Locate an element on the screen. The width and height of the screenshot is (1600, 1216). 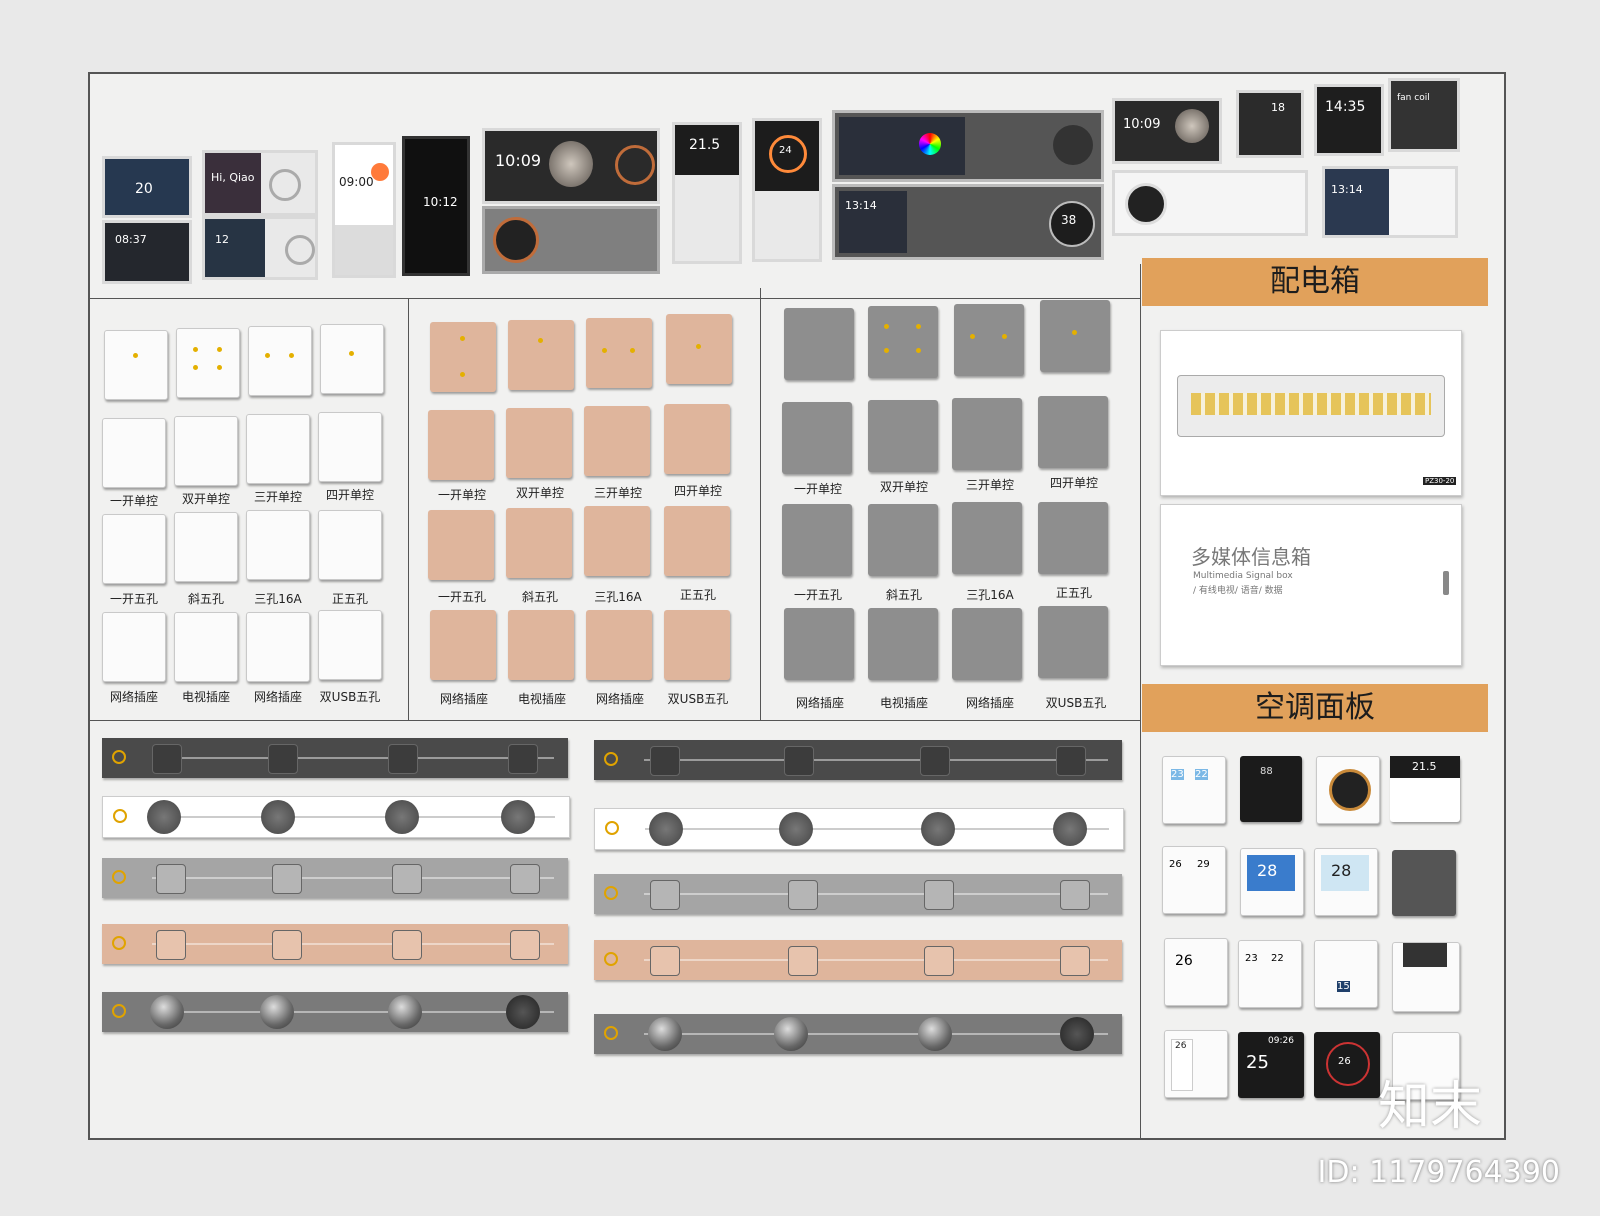
panel-display: 24 is located at coordinates (785, 150).